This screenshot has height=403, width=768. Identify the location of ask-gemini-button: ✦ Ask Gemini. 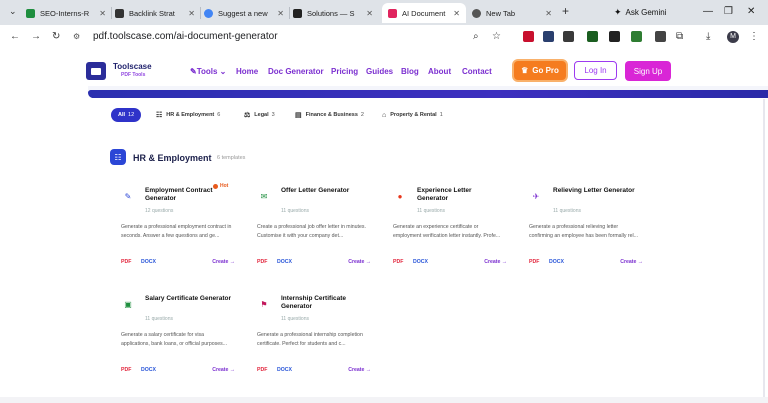
(640, 12).